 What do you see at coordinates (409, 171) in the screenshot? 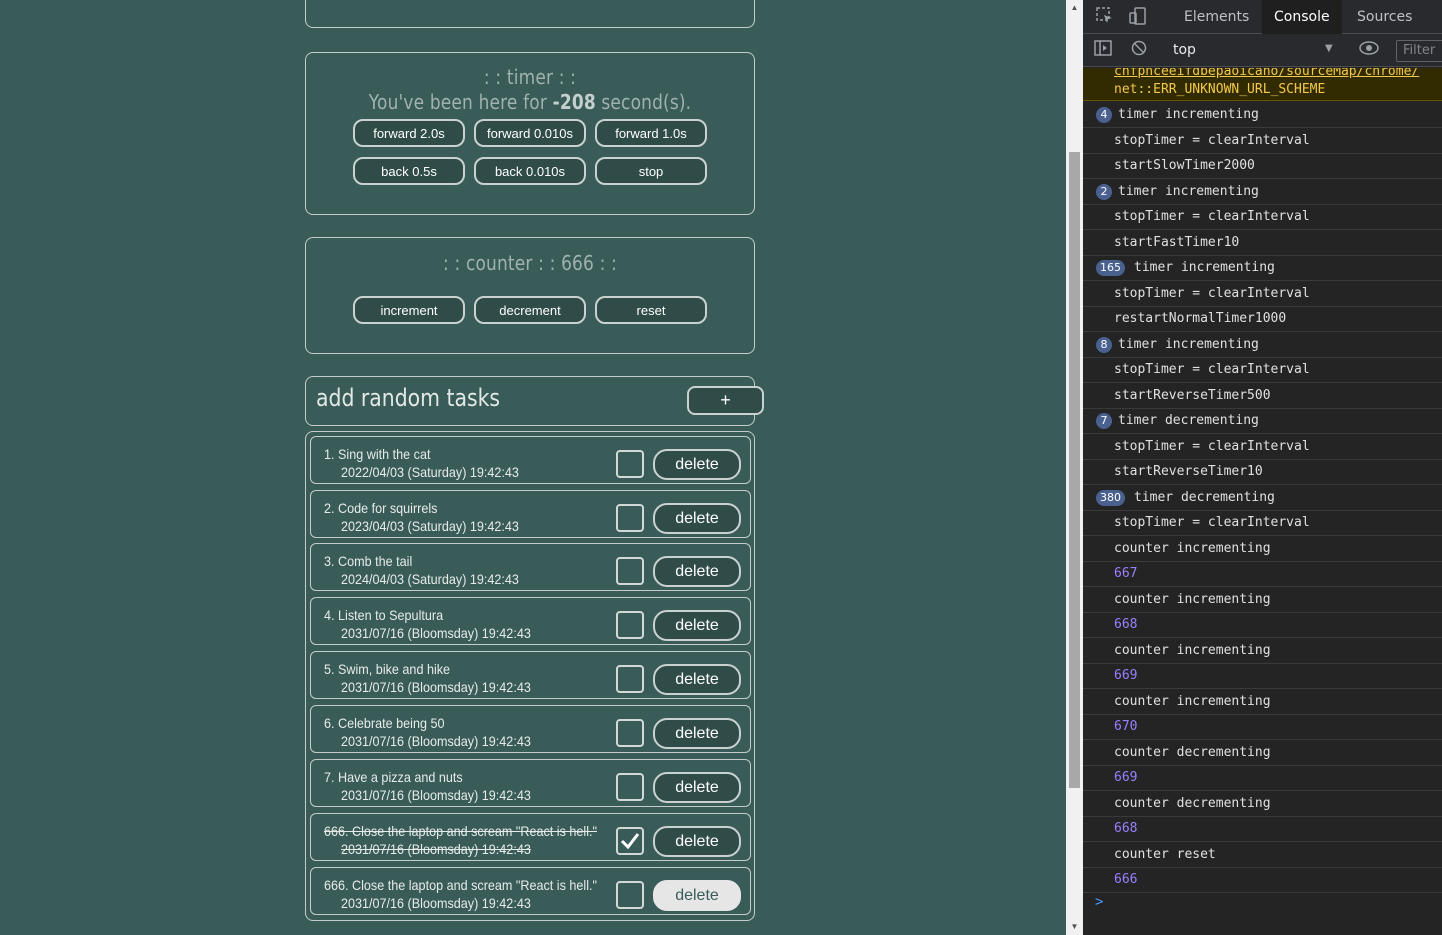
I see `back-05s-button: back 0.5s` at bounding box center [409, 171].